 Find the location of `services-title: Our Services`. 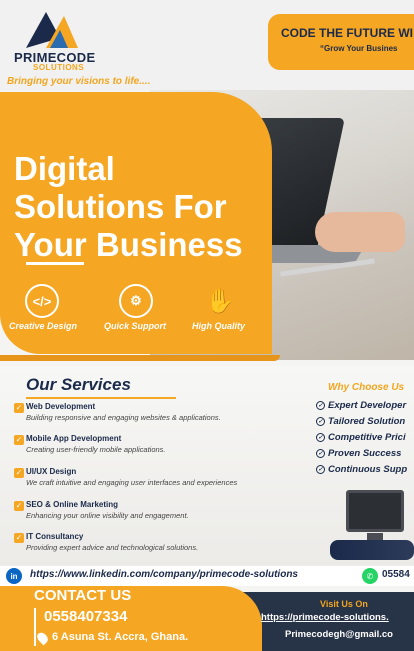

services-title: Our Services is located at coordinates (78, 384).